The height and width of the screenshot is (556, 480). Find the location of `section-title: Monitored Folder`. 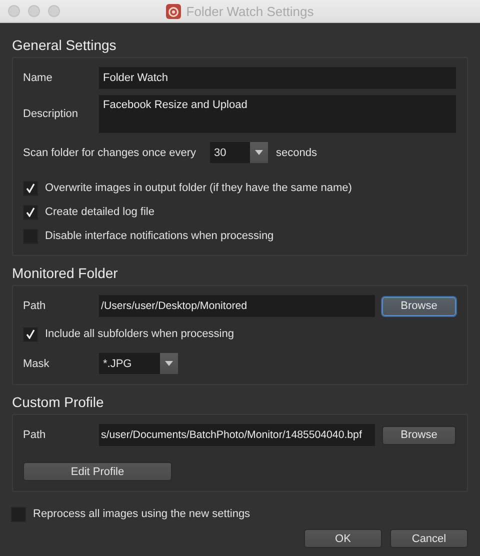

section-title: Monitored Folder is located at coordinates (65, 273).